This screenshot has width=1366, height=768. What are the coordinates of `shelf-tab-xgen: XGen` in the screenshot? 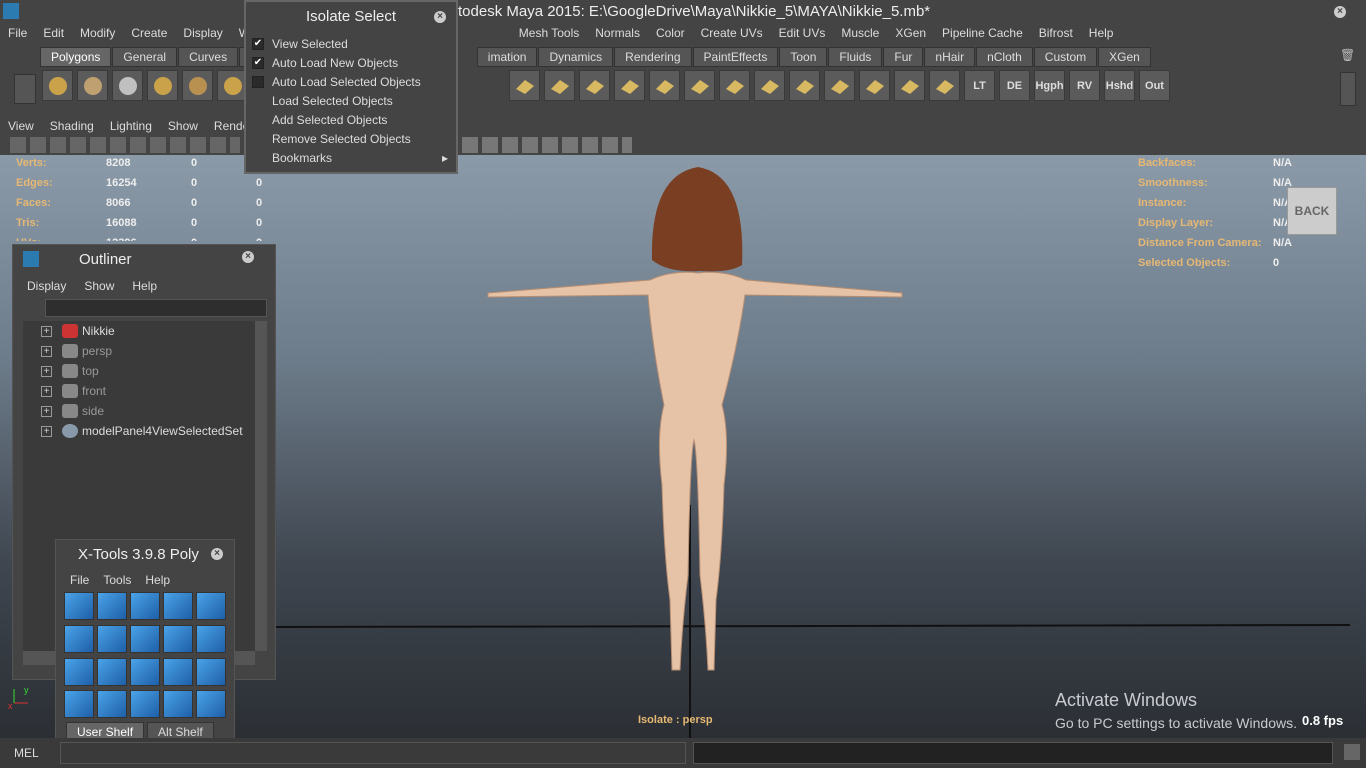 It's located at (1124, 57).